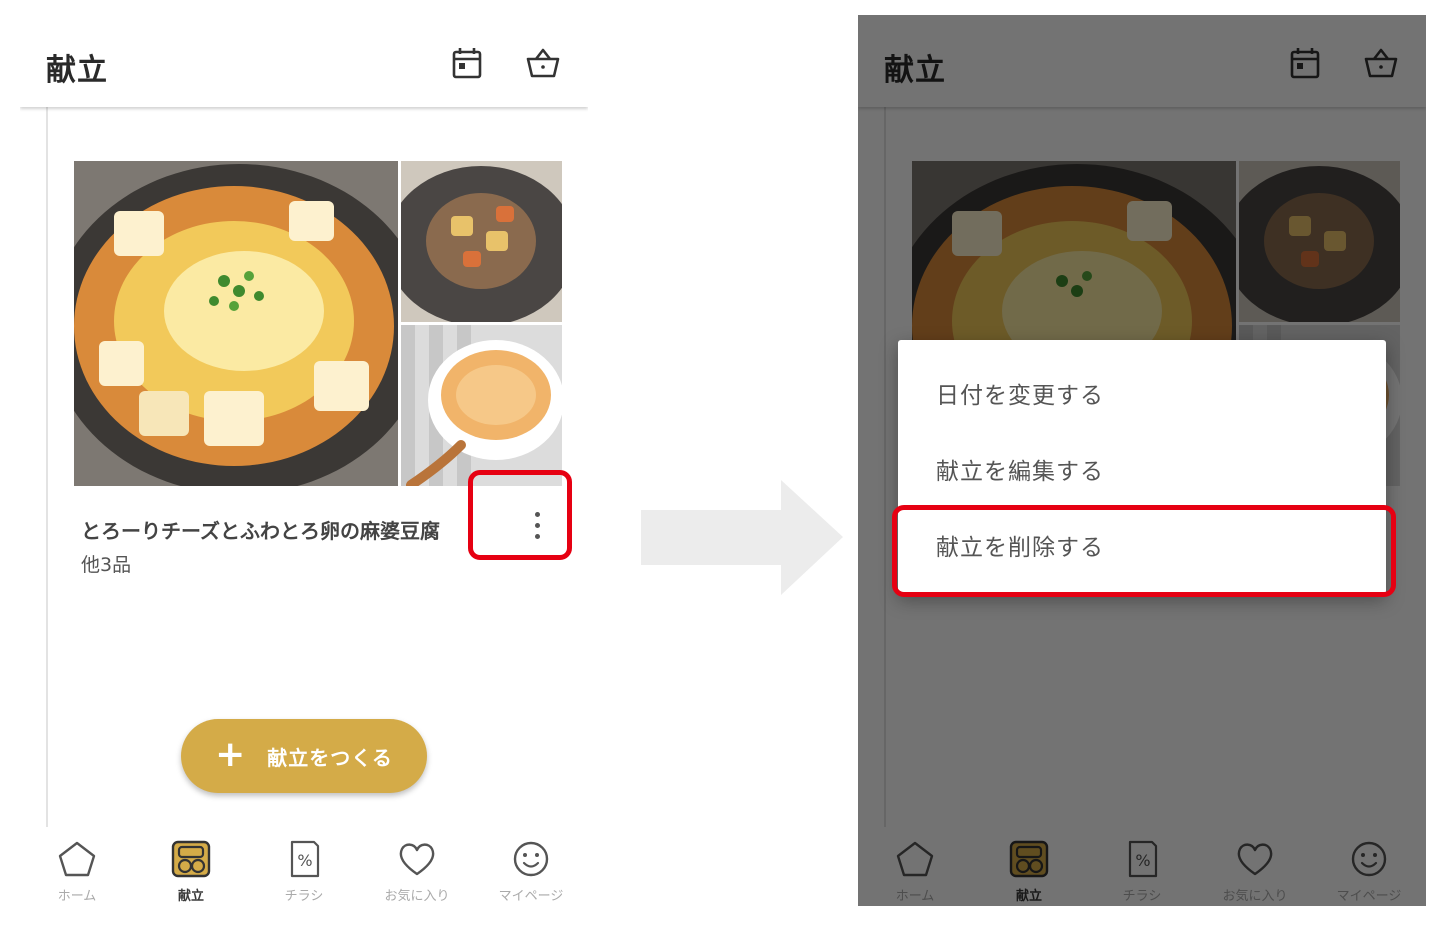 This screenshot has height=932, width=1454. What do you see at coordinates (191, 859) in the screenshot?
I see `menu-icon` at bounding box center [191, 859].